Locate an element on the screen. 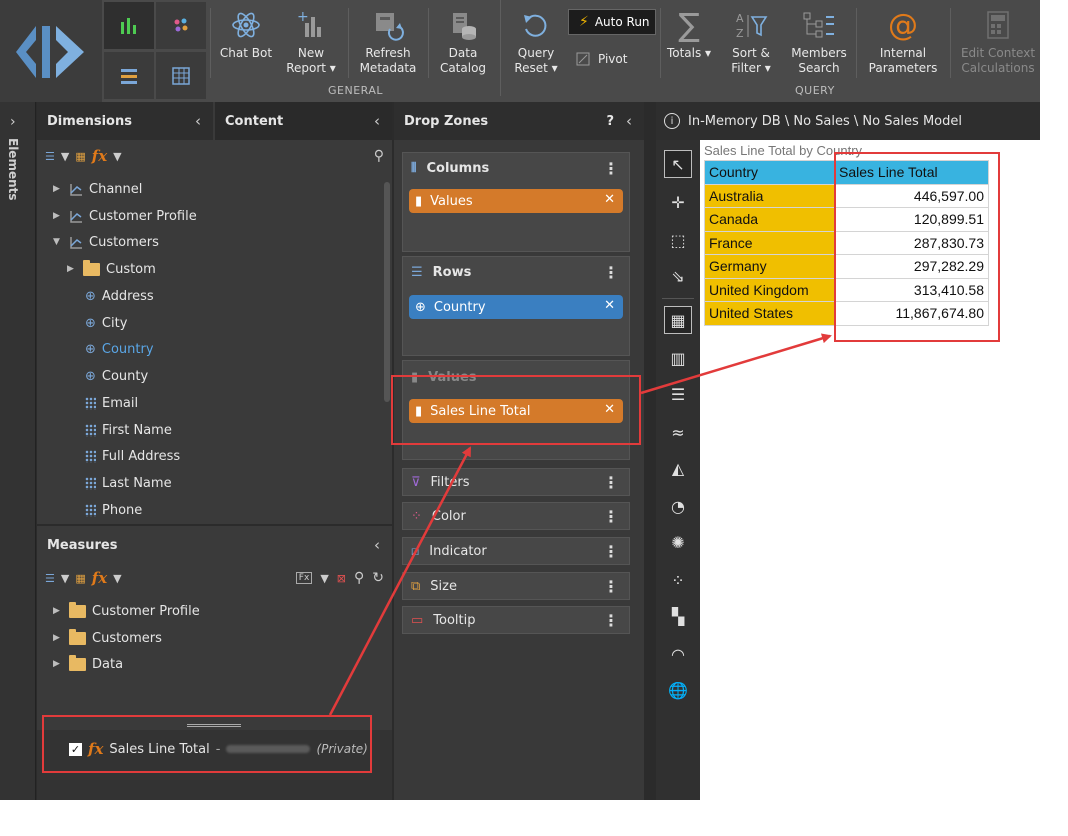 This screenshot has width=1068, height=836. column-chart-icon: ▥ is located at coordinates (678, 358).